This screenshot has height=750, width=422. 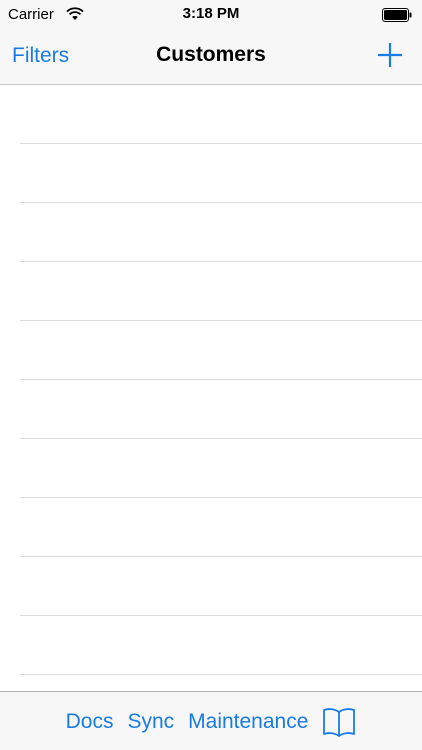 I want to click on plus-icon, so click(x=390, y=55).